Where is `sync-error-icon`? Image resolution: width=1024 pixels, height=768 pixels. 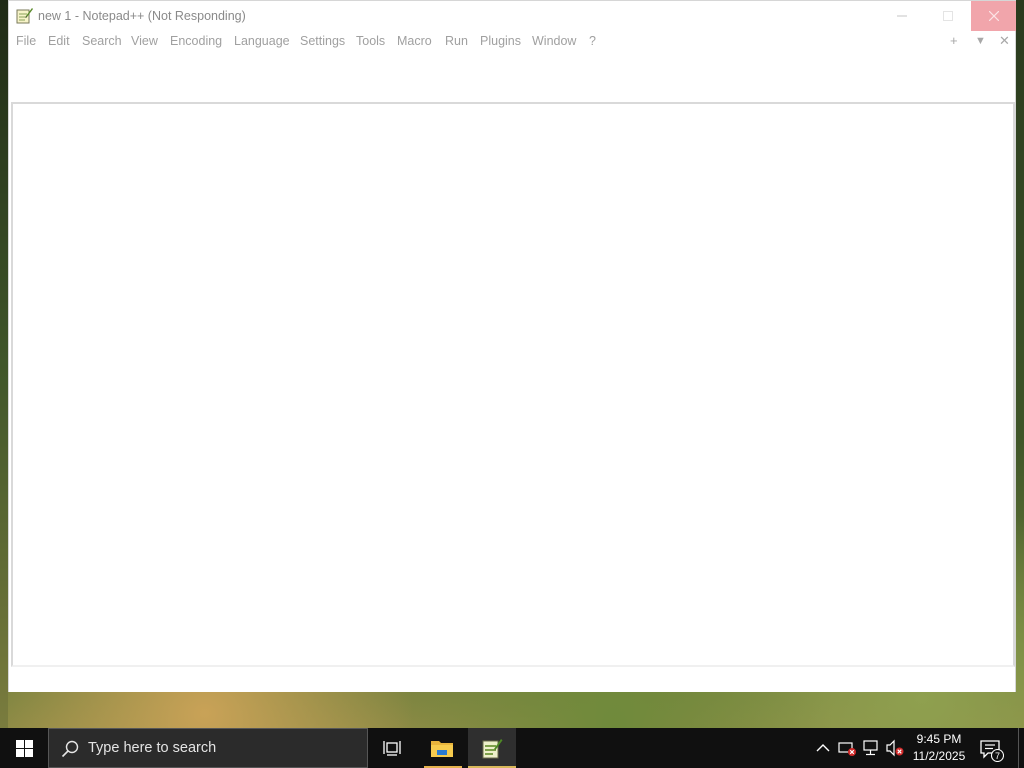 sync-error-icon is located at coordinates (847, 749).